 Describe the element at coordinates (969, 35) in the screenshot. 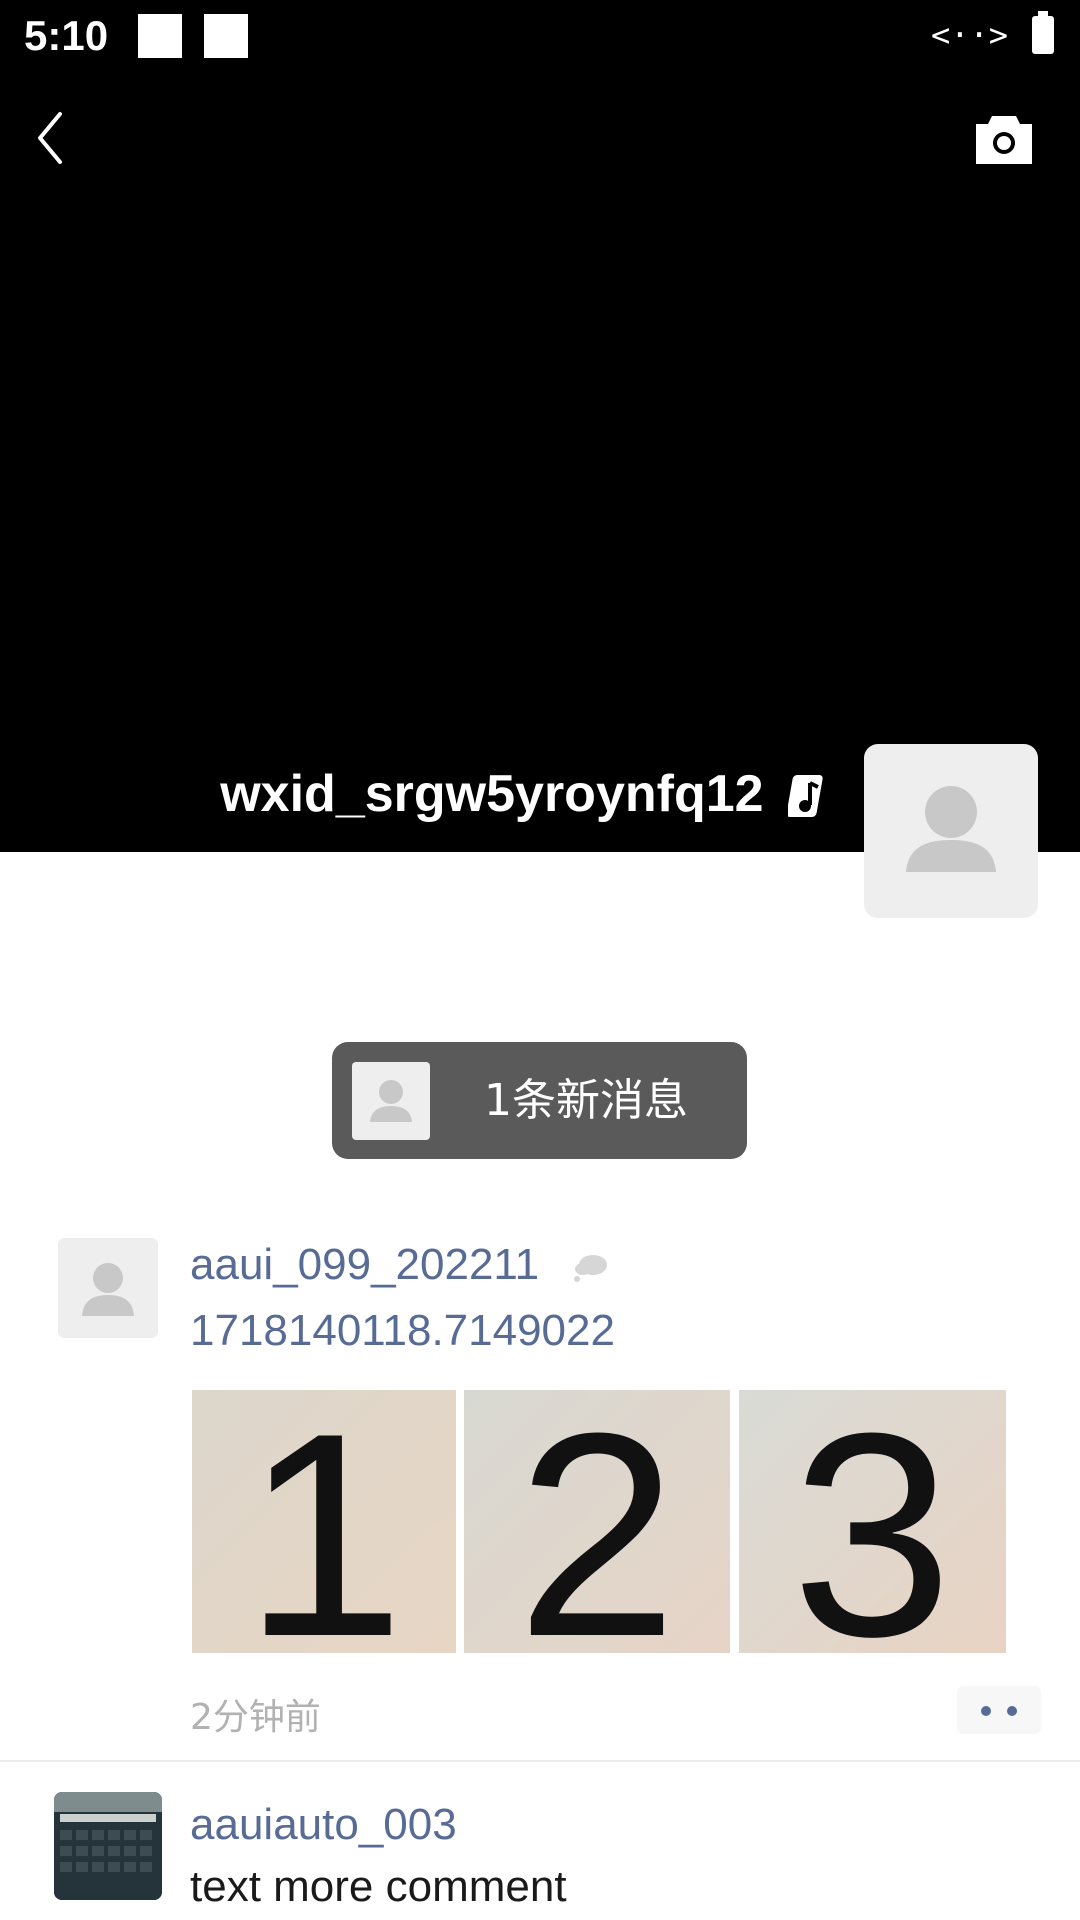

I see `network-icon: <··>` at that location.